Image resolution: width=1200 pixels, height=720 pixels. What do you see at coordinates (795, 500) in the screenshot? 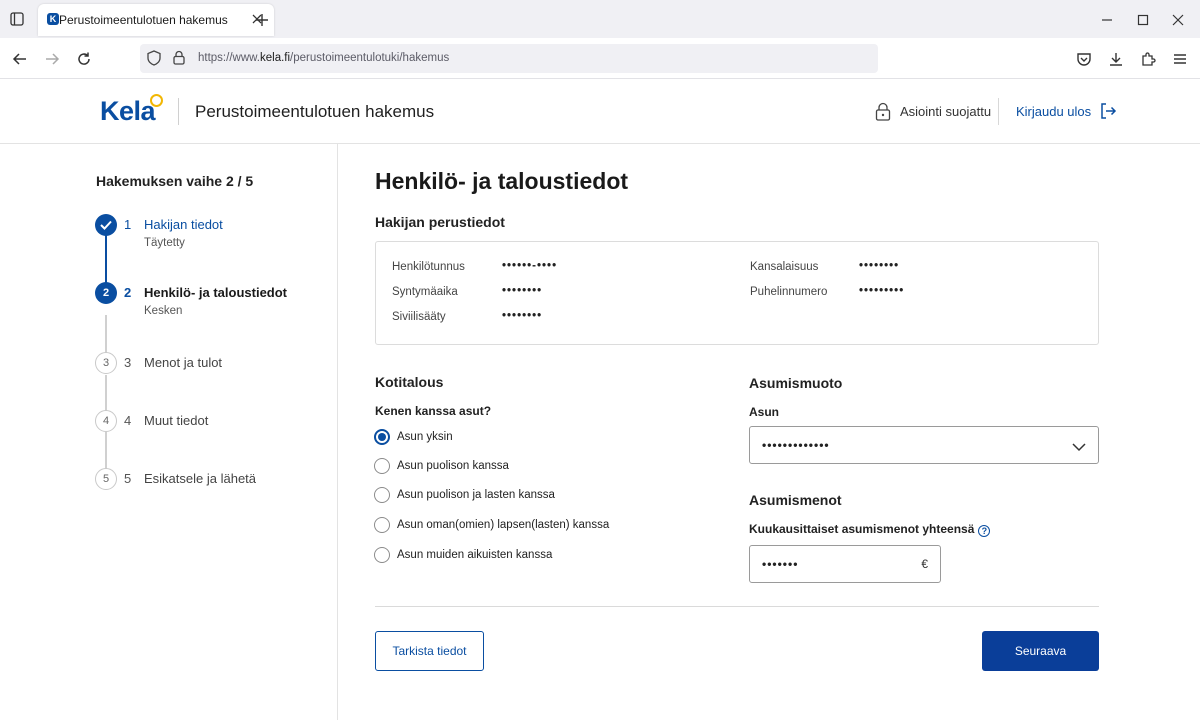
I see `housing-costs-heading: Asumismenot` at bounding box center [795, 500].